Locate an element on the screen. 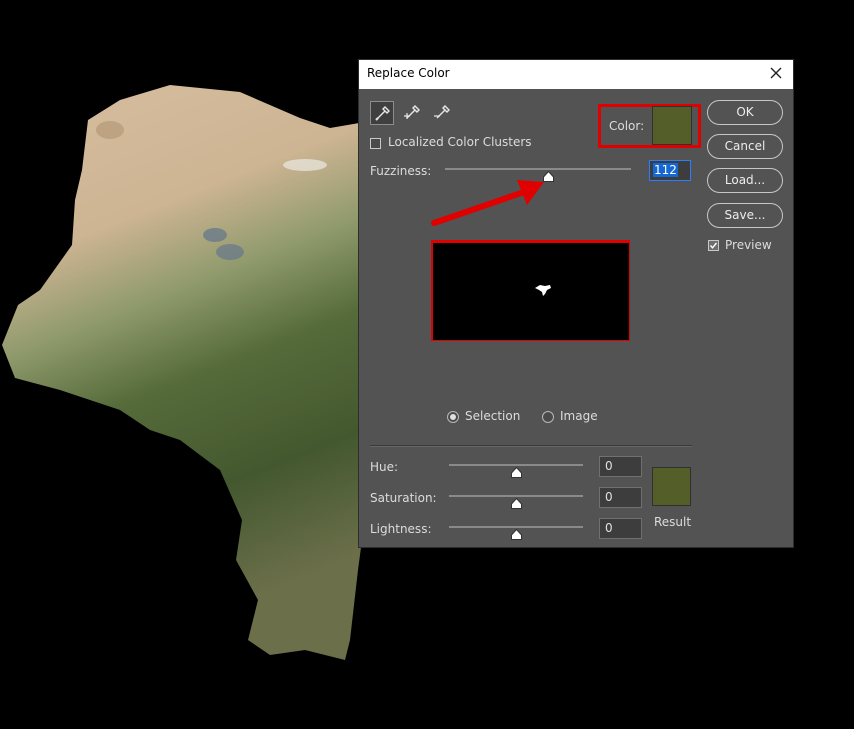 Image resolution: width=854 pixels, height=729 pixels. fuzziness-input: 112 is located at coordinates (670, 170).